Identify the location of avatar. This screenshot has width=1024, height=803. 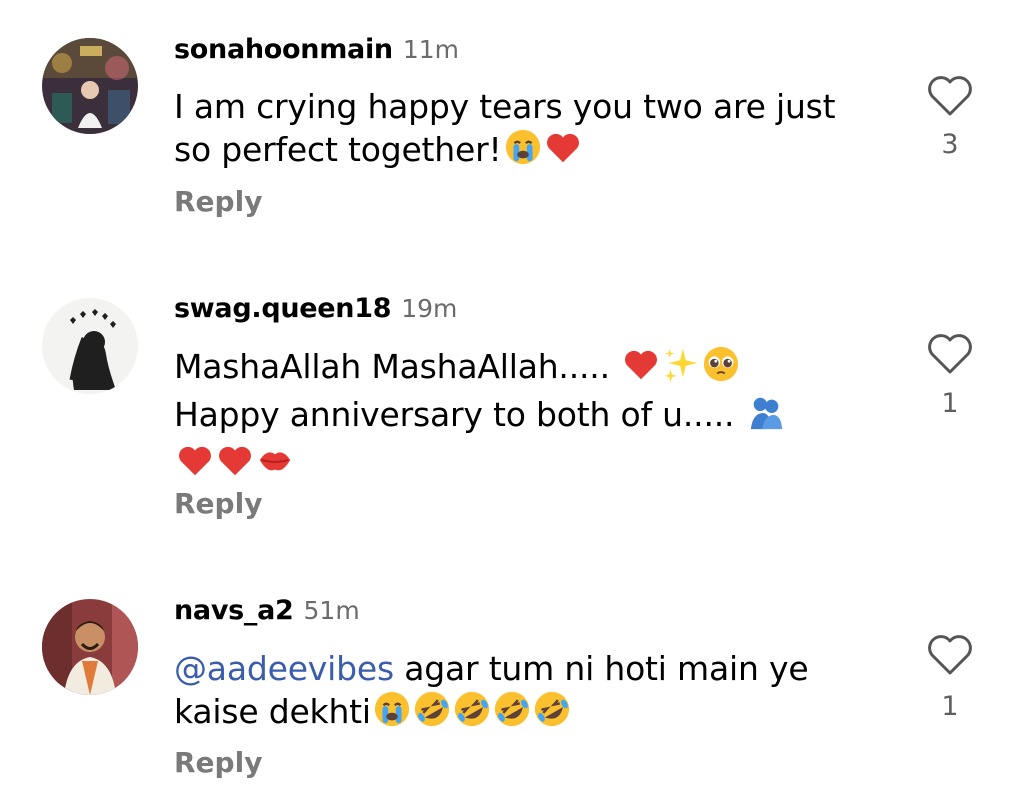
(90, 647).